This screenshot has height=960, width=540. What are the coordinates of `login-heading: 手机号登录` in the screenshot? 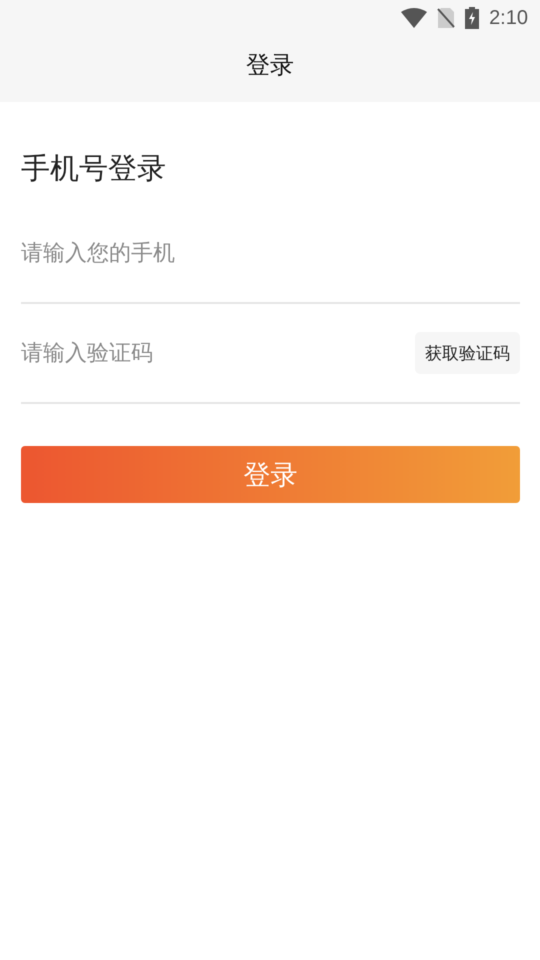 It's located at (94, 168).